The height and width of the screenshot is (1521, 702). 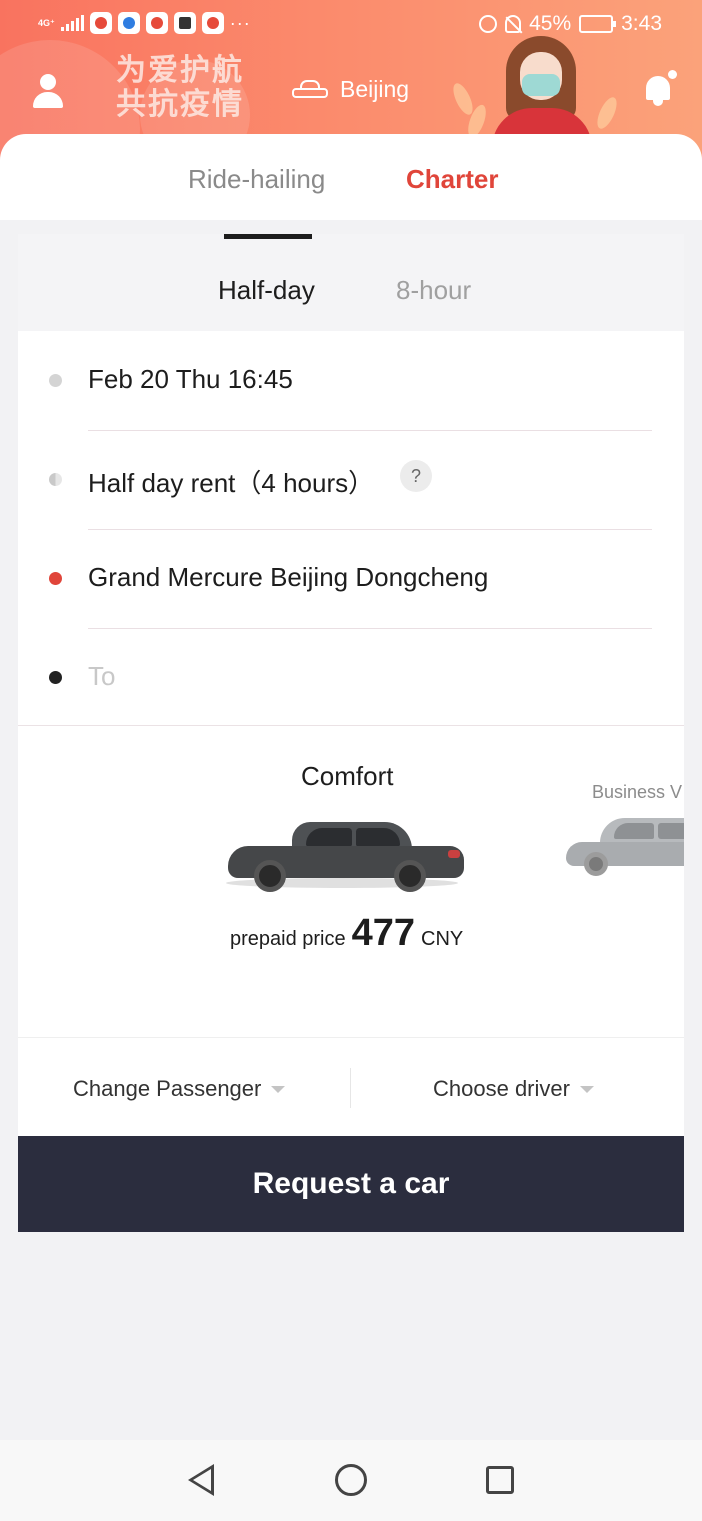 What do you see at coordinates (607, 113) in the screenshot?
I see `leaf-decoration` at bounding box center [607, 113].